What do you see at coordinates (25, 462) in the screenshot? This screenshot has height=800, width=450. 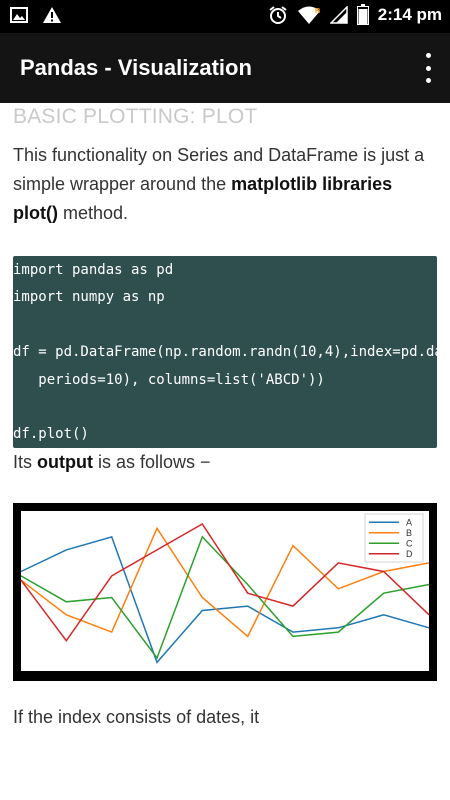 I see `output-prefix: Its` at bounding box center [25, 462].